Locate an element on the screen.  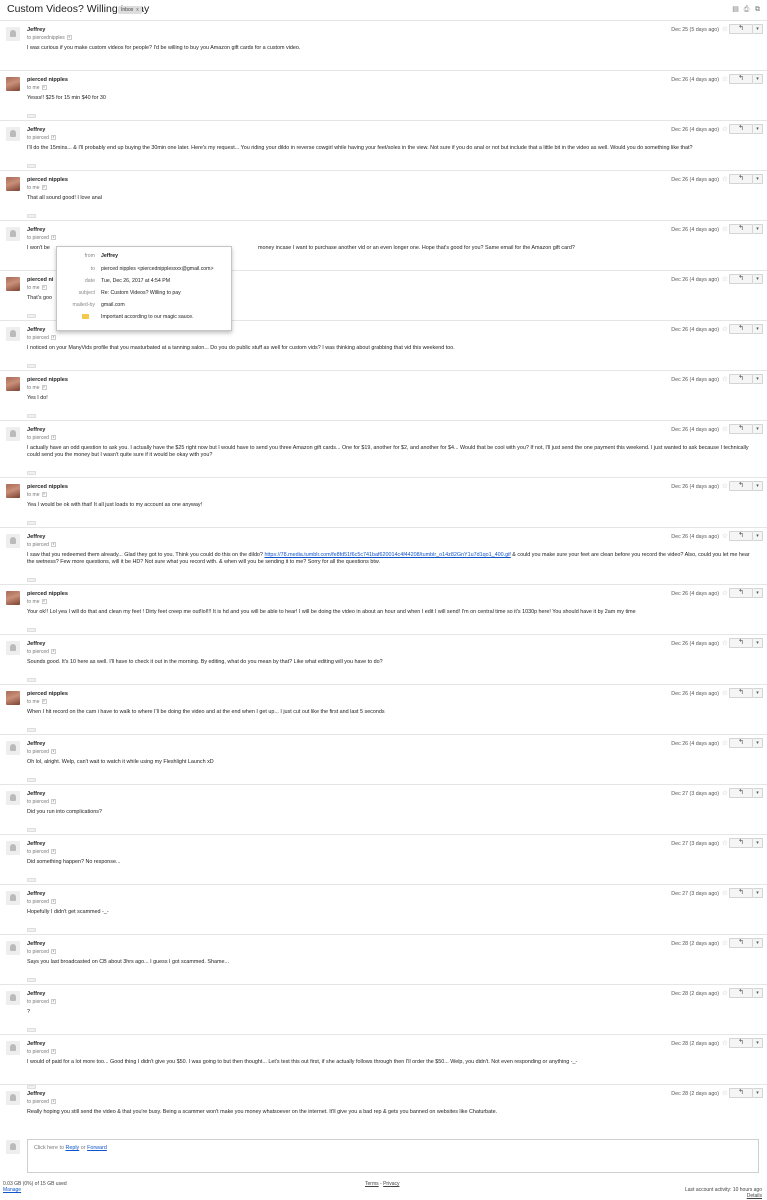
forward-link: Forward is located at coordinates (97, 1148).